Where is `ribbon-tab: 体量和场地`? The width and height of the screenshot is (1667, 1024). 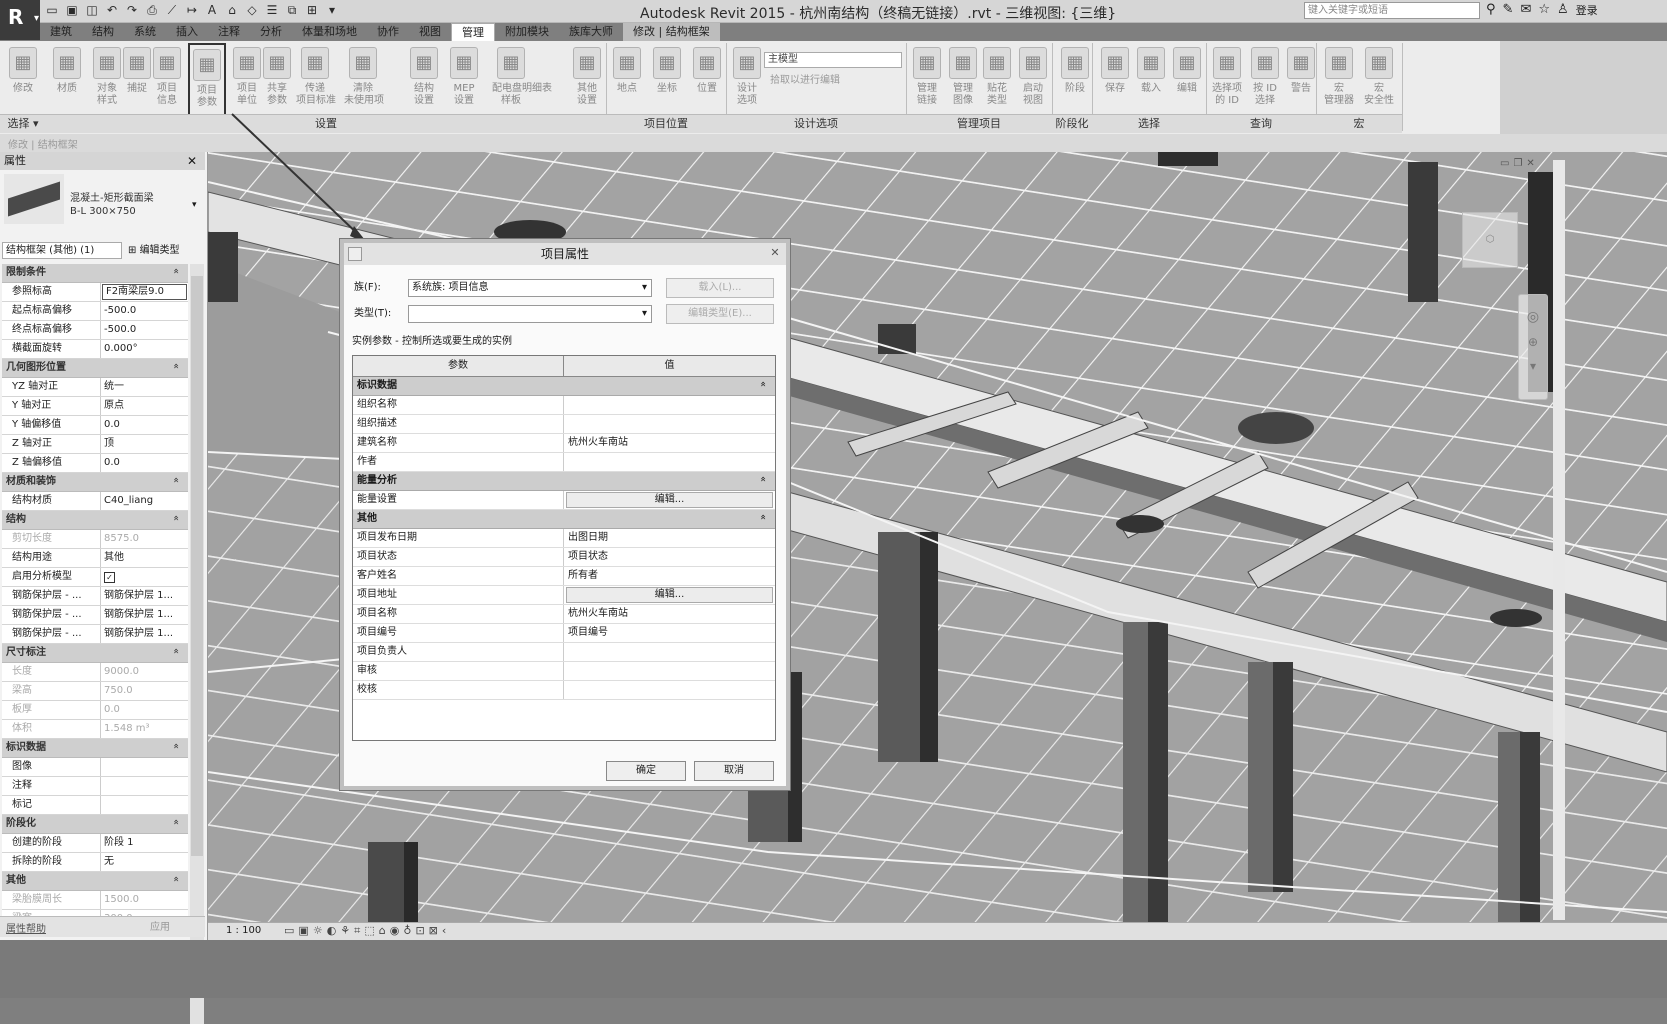
ribbon-tab: 体量和场地 is located at coordinates (329, 32).